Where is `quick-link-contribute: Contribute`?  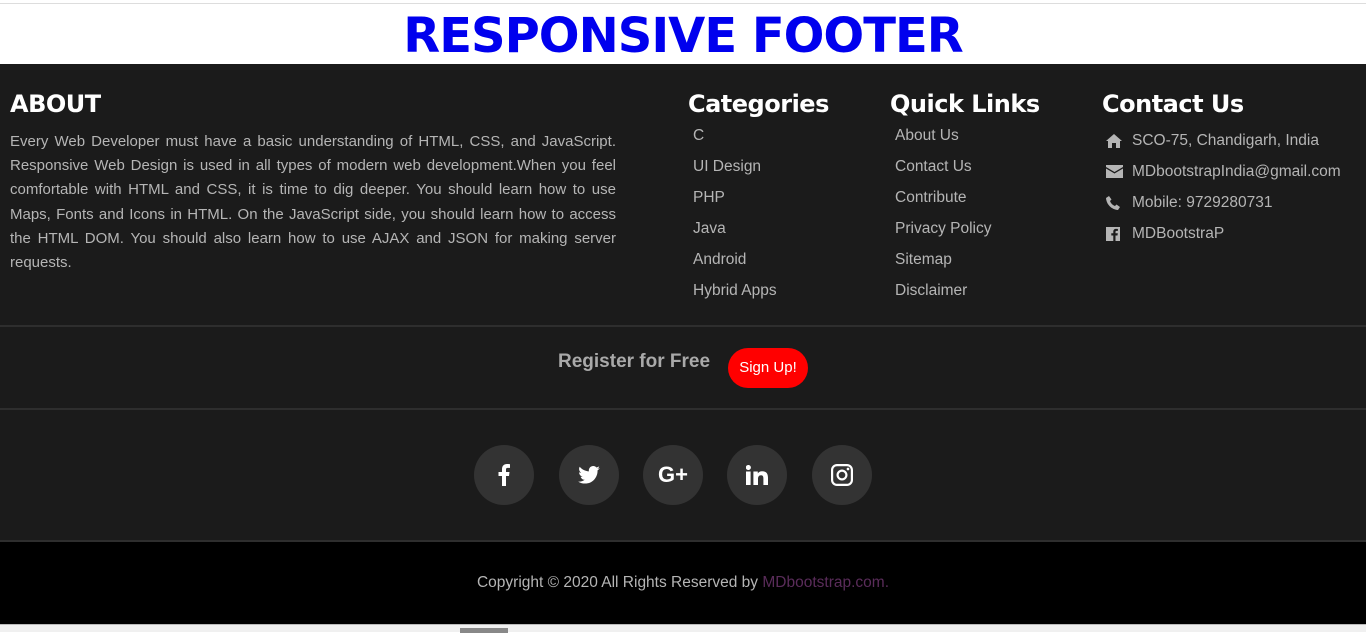 quick-link-contribute: Contribute is located at coordinates (943, 203).